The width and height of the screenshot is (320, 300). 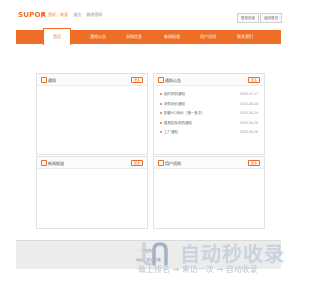 I want to click on panel-header: 通知 更多, so click(x=92, y=80).